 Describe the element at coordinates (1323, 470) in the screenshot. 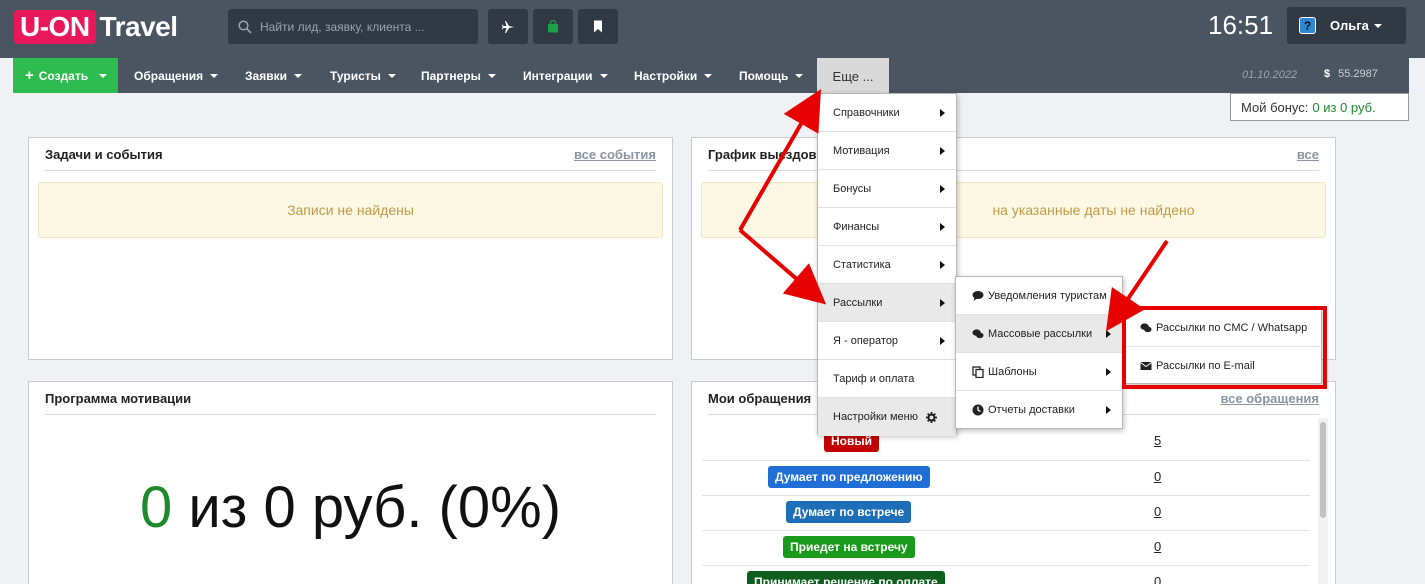

I see `scrollbar-thumb` at that location.